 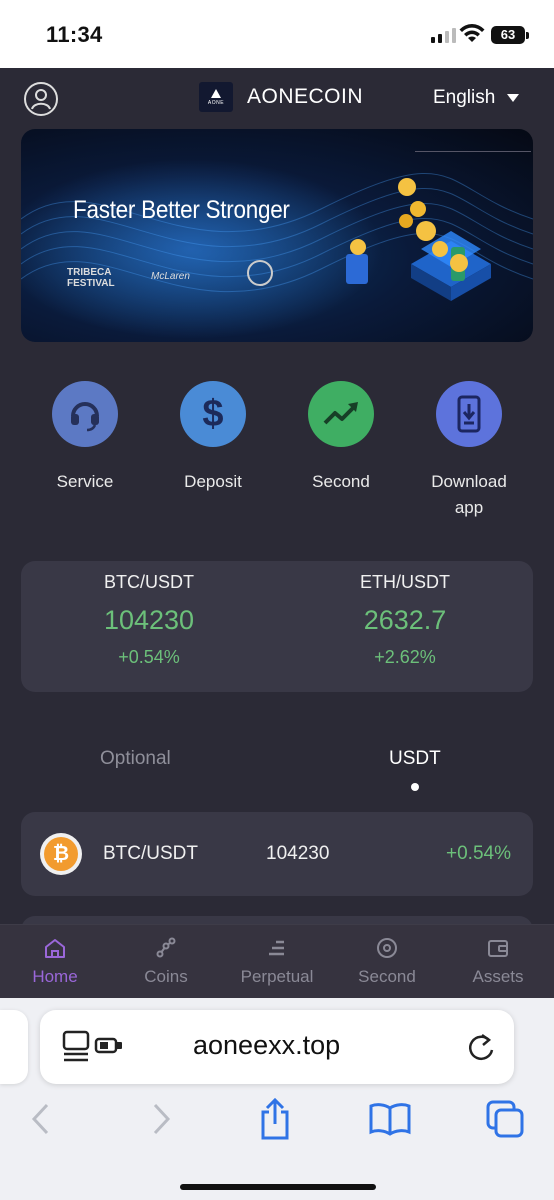 I want to click on service-label: Service, so click(x=85, y=481).